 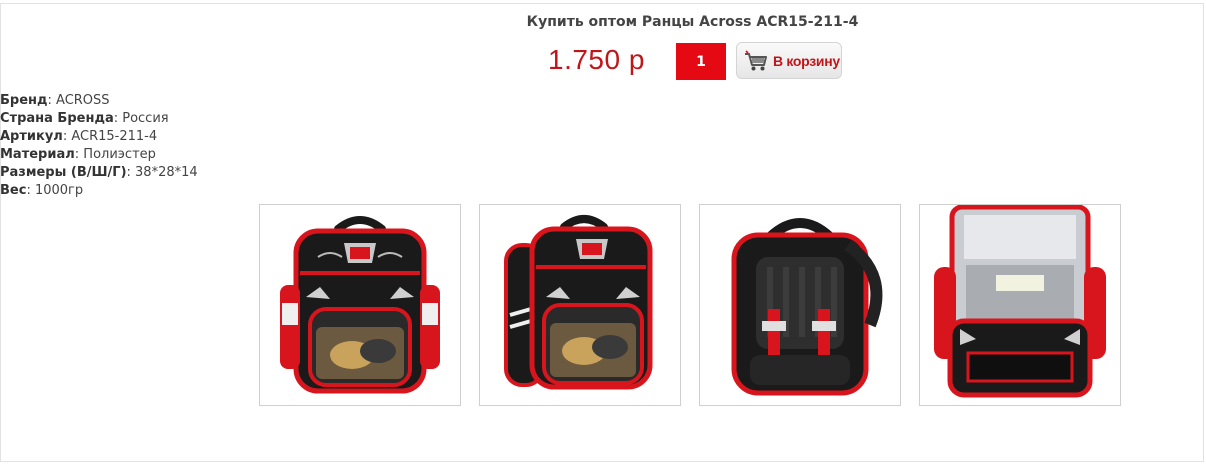 What do you see at coordinates (57, 118) in the screenshot?
I see `spec-key: Страна Бренда` at bounding box center [57, 118].